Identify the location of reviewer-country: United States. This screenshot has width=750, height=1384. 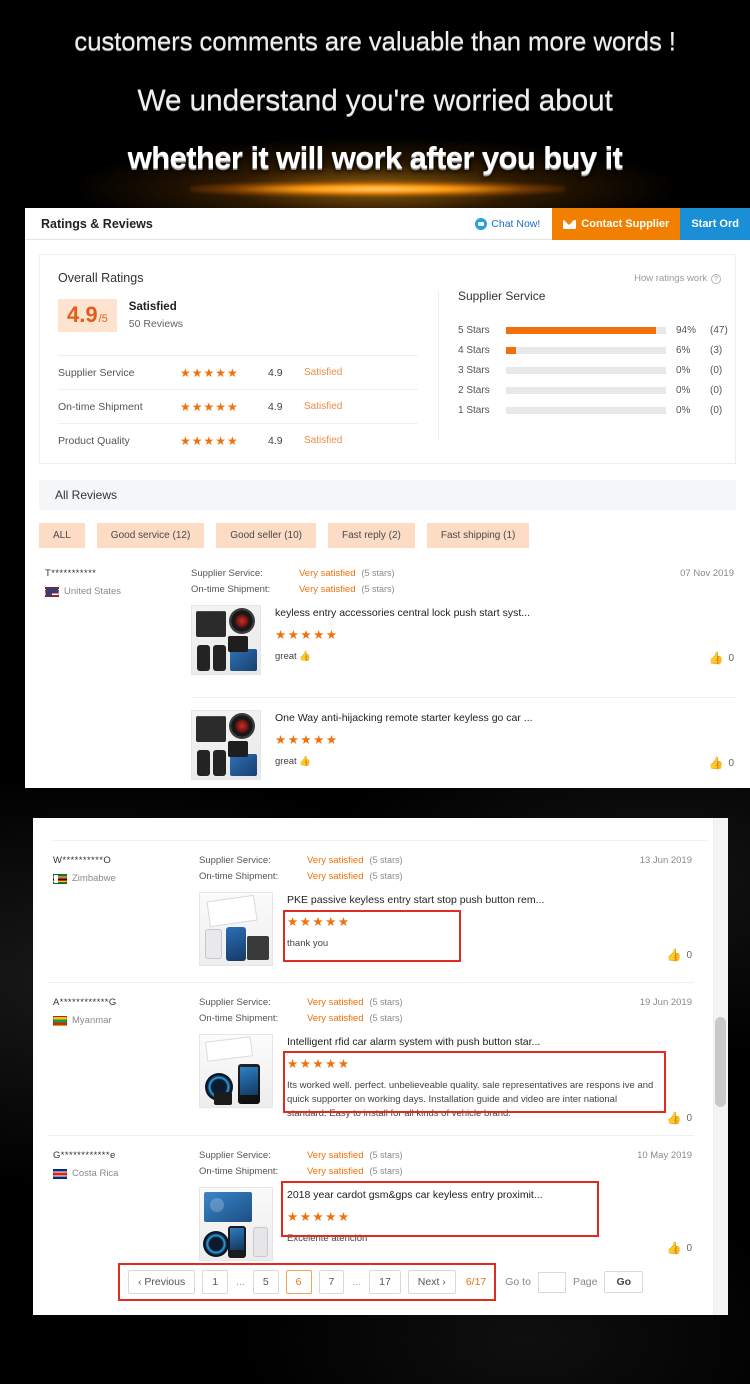
(118, 591).